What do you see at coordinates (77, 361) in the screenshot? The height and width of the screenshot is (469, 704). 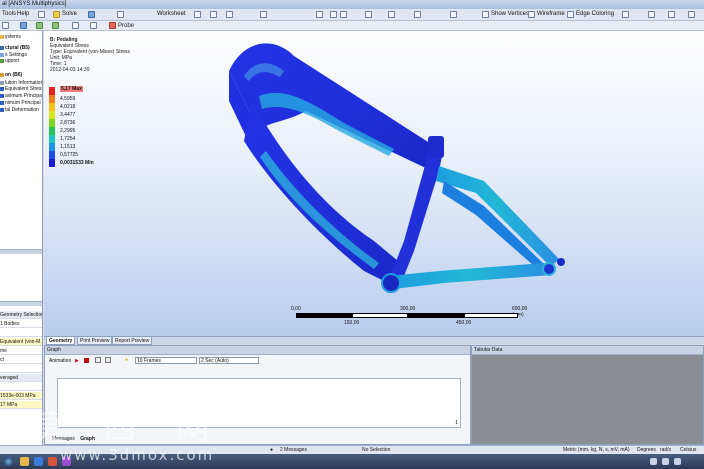 I see `play-icon: ▶` at bounding box center [77, 361].